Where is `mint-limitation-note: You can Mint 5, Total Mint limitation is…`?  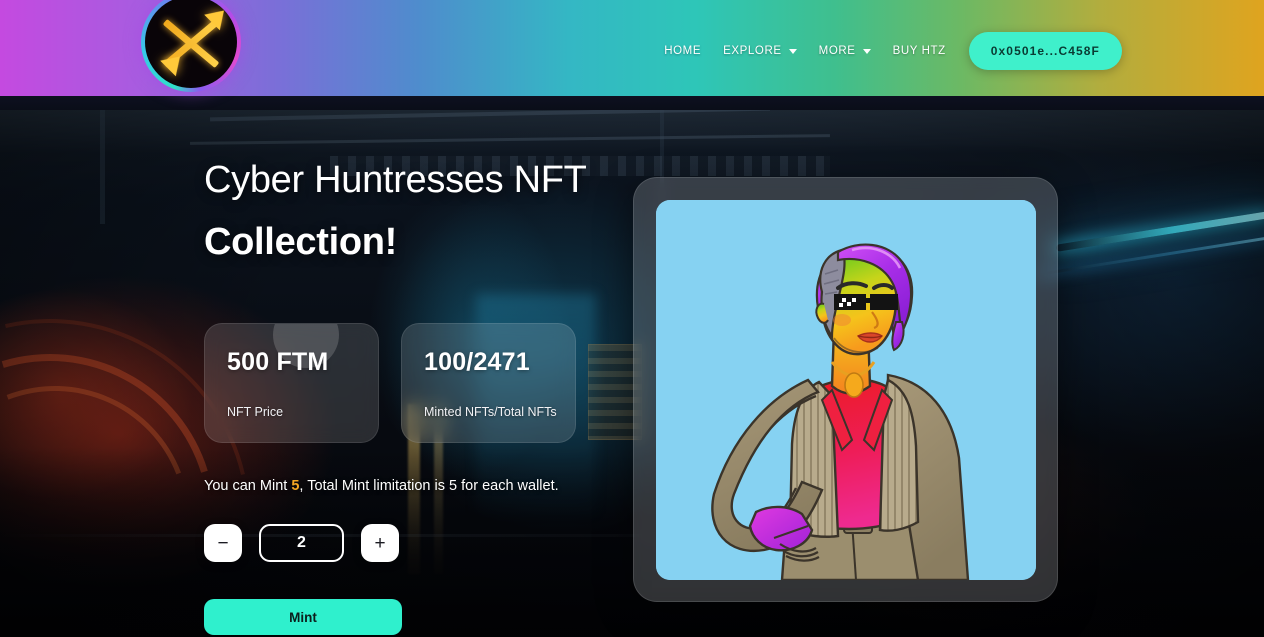
mint-limitation-note: You can Mint 5, Total Mint limitation is… is located at coordinates (395, 486).